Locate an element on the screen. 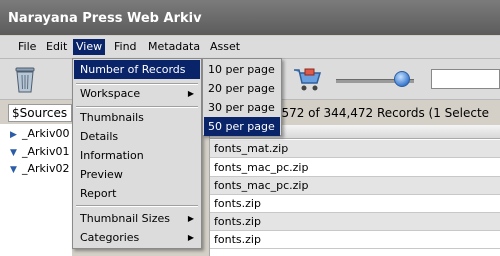 The width and height of the screenshot is (500, 256). trash-icon is located at coordinates (25, 79).